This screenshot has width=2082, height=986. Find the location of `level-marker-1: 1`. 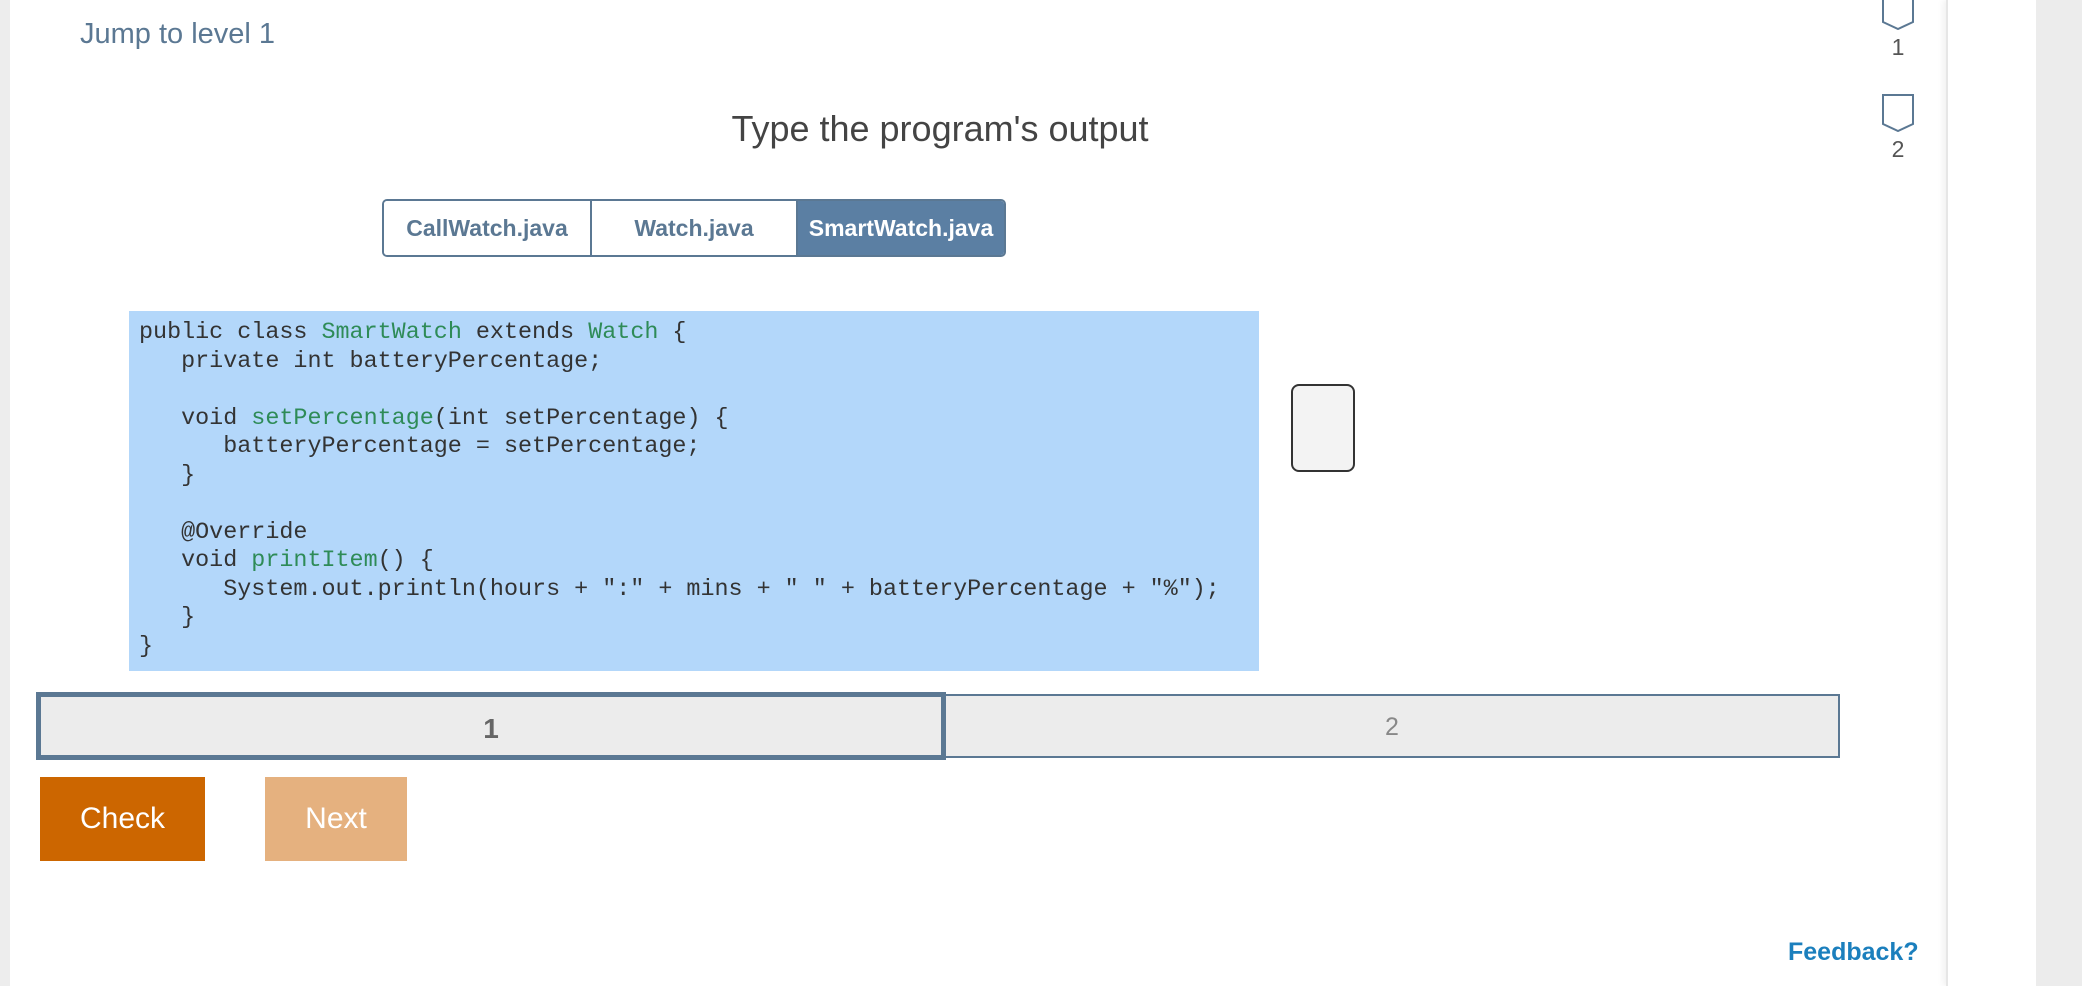

level-marker-1: 1 is located at coordinates (1898, 30).